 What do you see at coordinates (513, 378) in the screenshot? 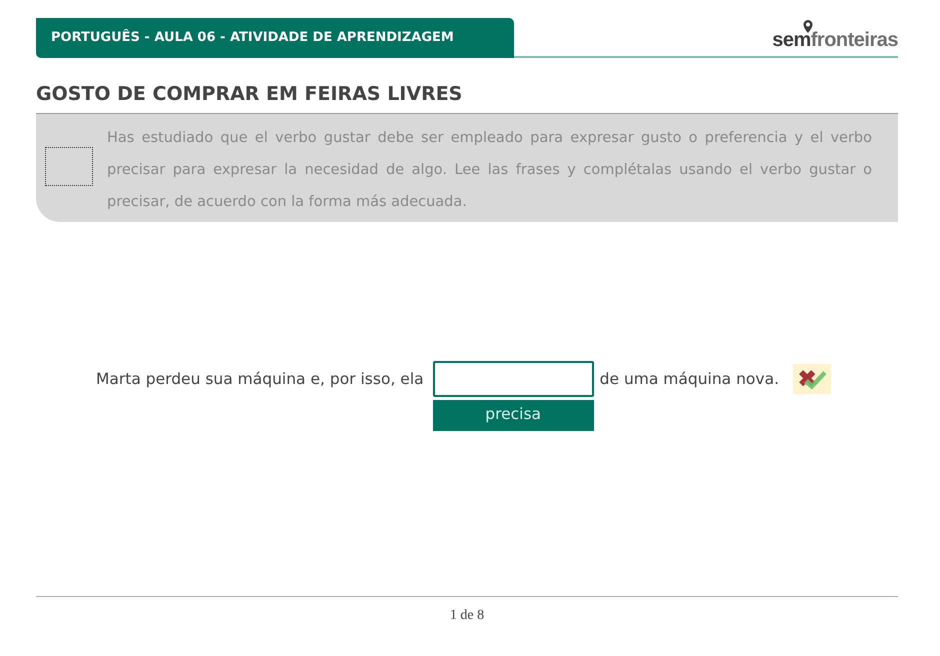
I see `answer-field` at bounding box center [513, 378].